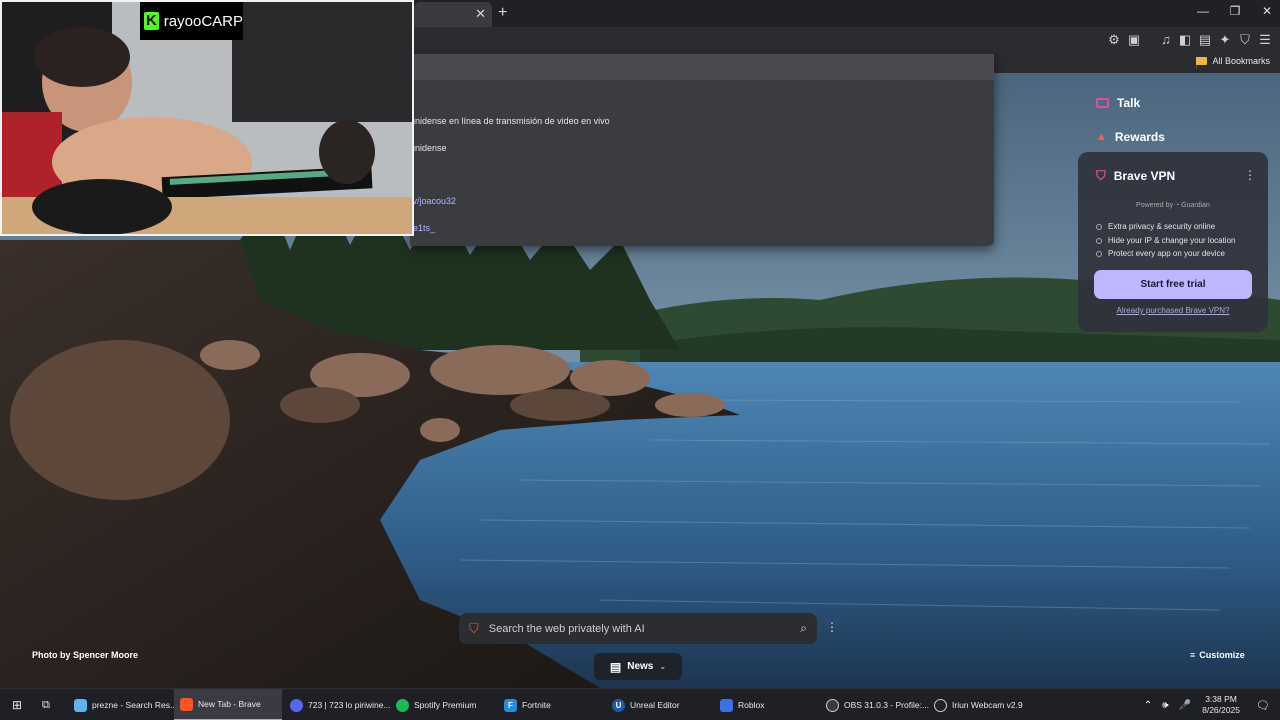  Describe the element at coordinates (1263, 705) in the screenshot. I see `notifications-icon: 🗨` at that location.